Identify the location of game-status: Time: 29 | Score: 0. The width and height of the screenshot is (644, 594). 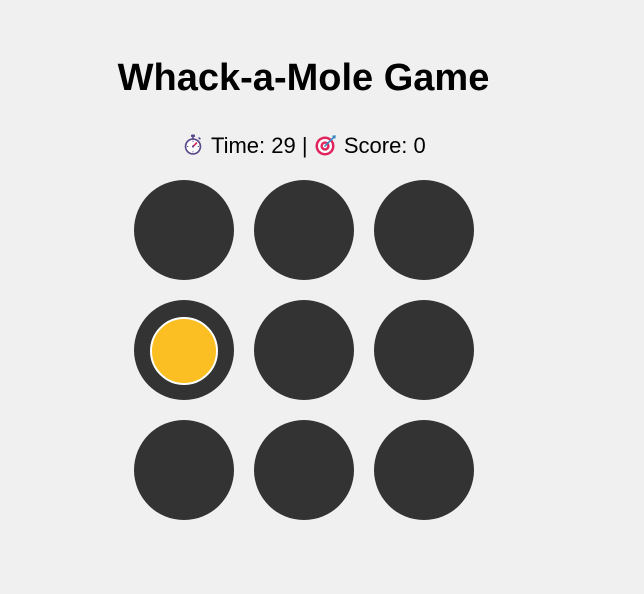
(303, 146).